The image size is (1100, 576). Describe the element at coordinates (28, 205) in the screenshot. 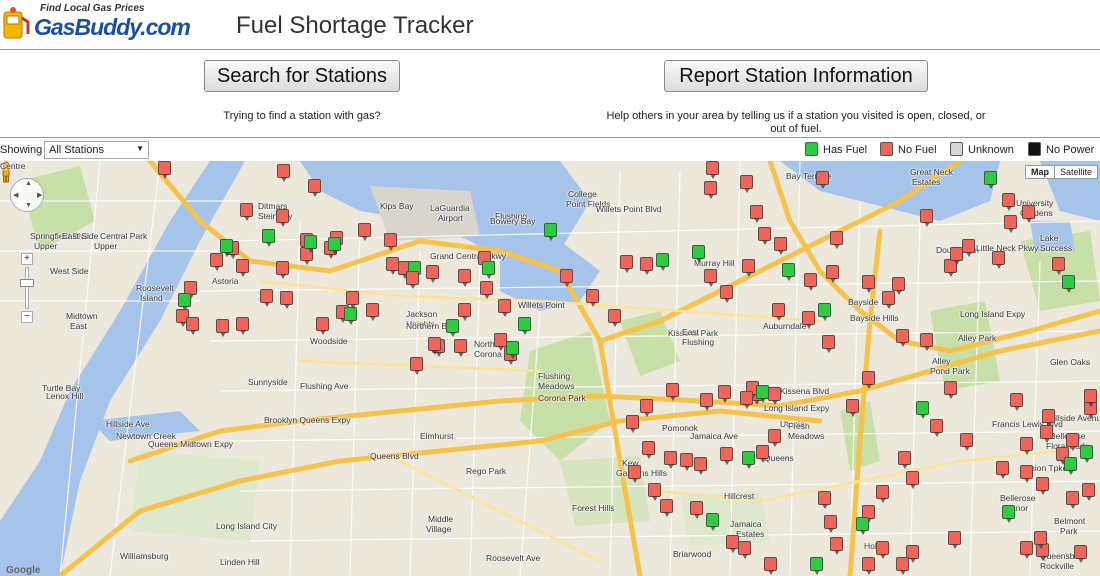

I see `pan-down-icon: ▼` at that location.